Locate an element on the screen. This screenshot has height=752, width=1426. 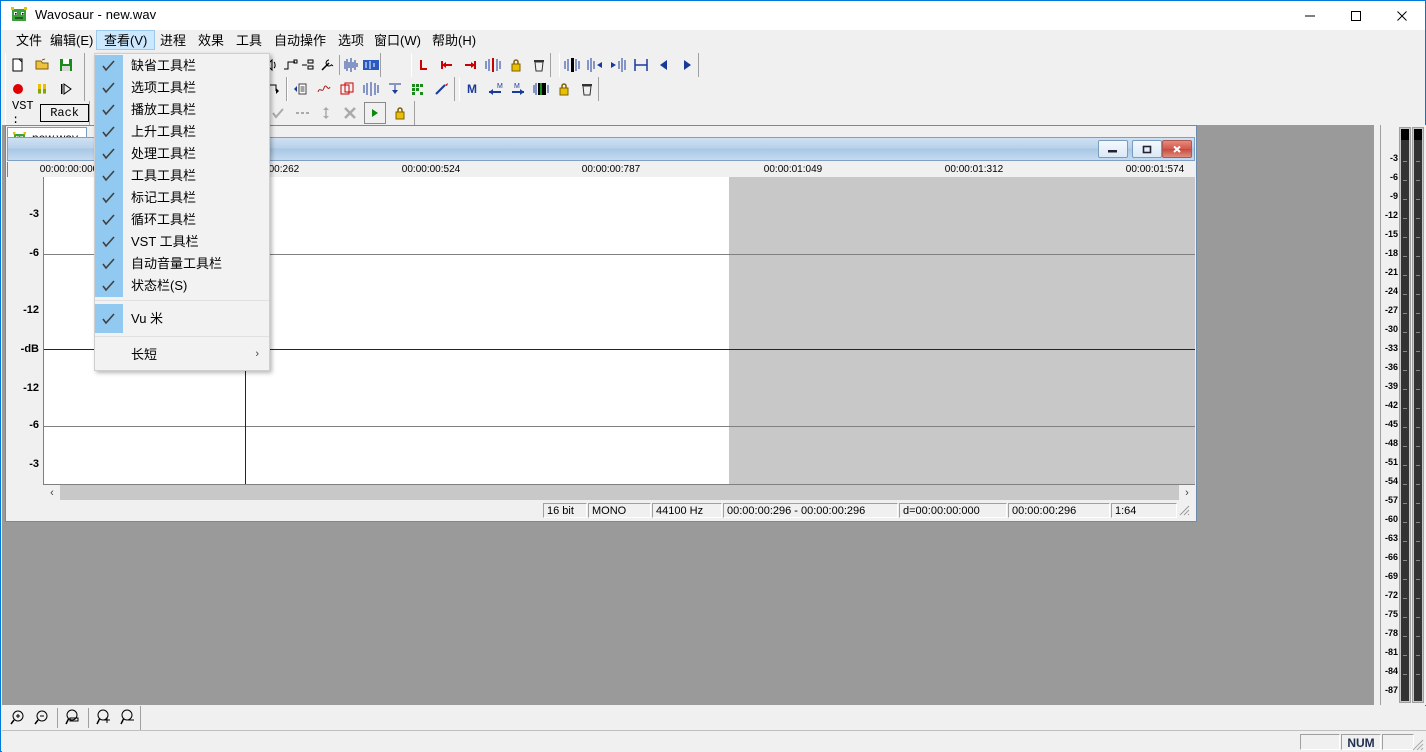
menu-item-vu-meter: Vu 米 is located at coordinates (182, 316).